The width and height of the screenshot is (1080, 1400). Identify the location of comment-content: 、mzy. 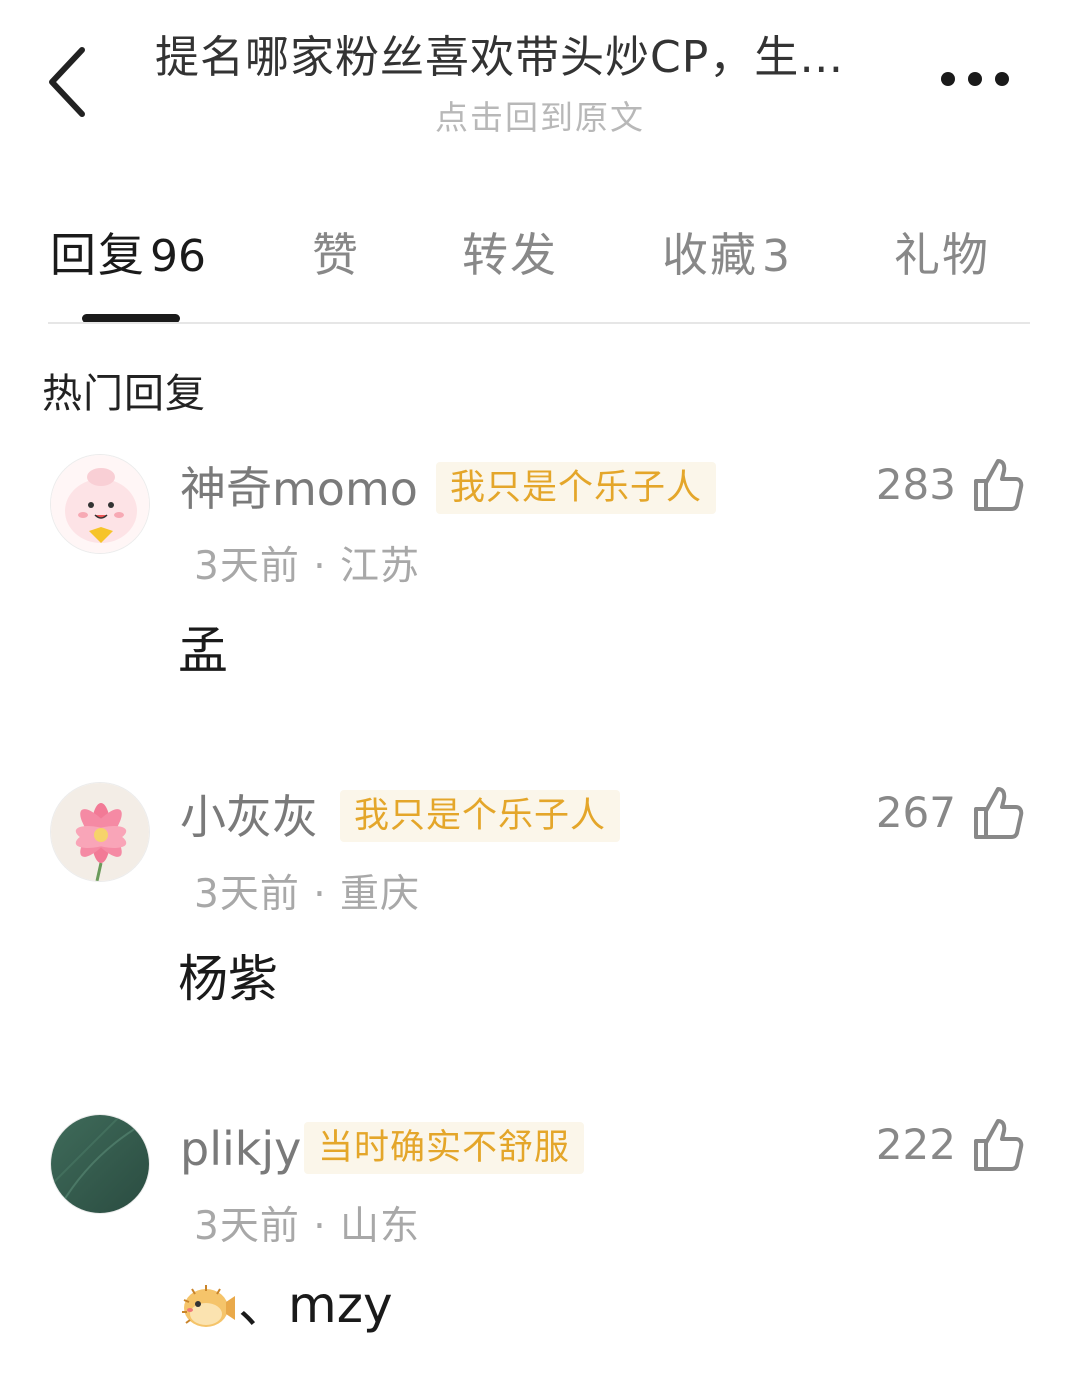
(285, 1310).